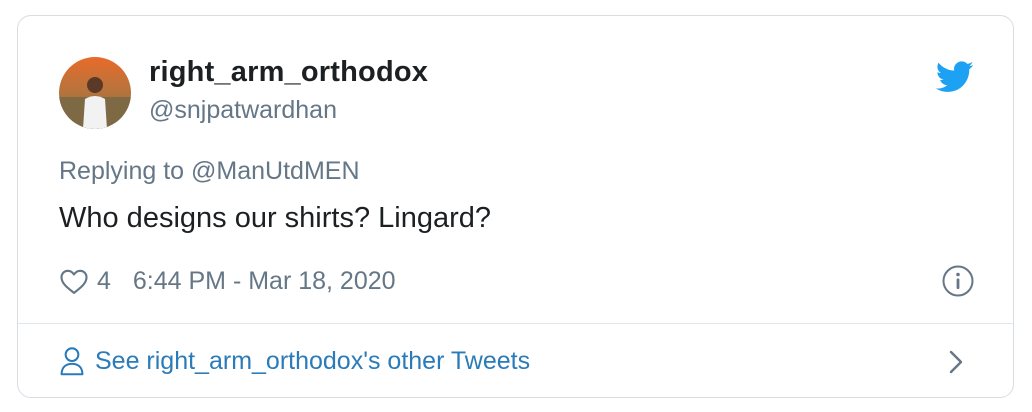 The width and height of the screenshot is (1032, 412). I want to click on info-icon, so click(958, 281).